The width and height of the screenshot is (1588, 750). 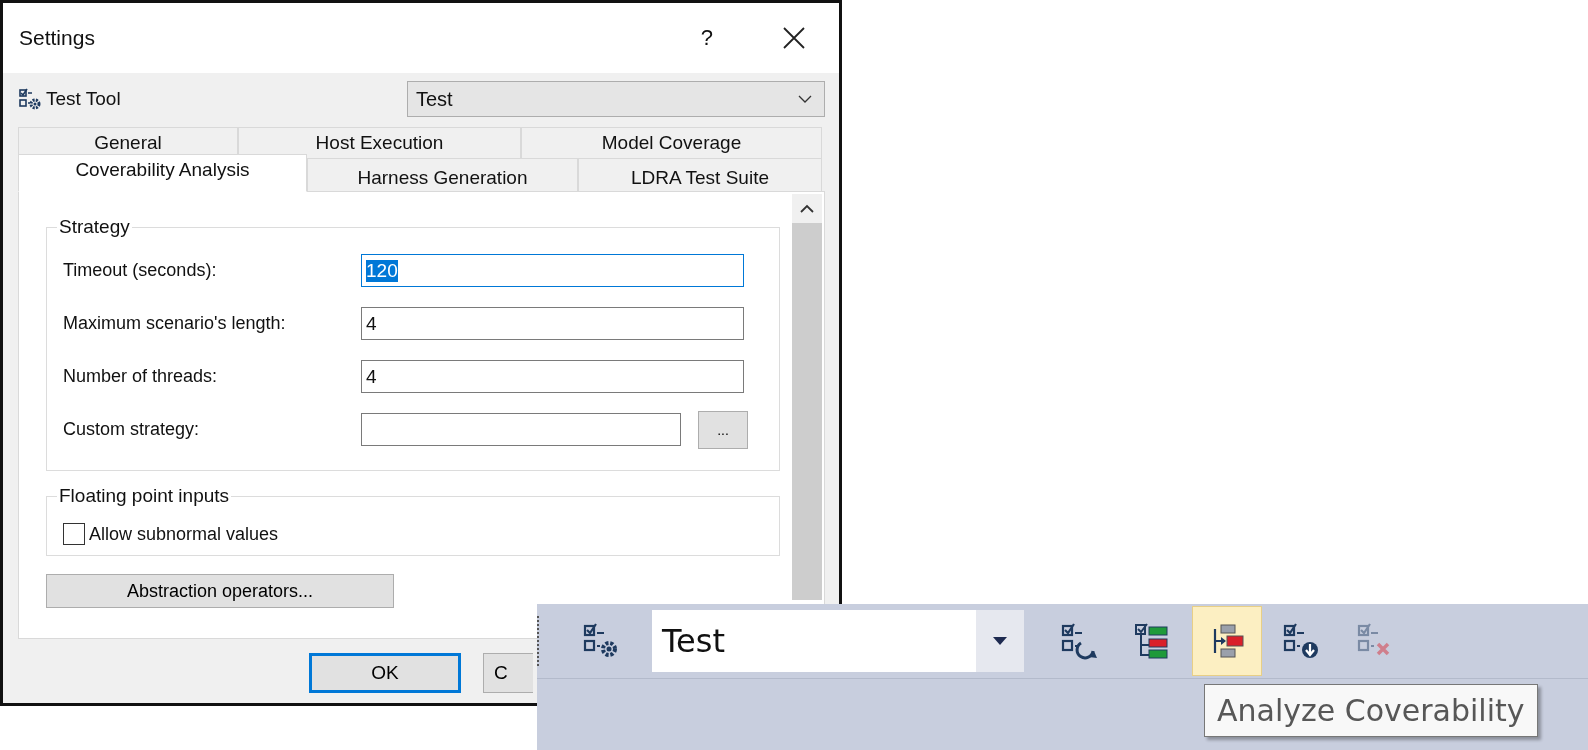 What do you see at coordinates (805, 99) in the screenshot?
I see `chevron-down-icon` at bounding box center [805, 99].